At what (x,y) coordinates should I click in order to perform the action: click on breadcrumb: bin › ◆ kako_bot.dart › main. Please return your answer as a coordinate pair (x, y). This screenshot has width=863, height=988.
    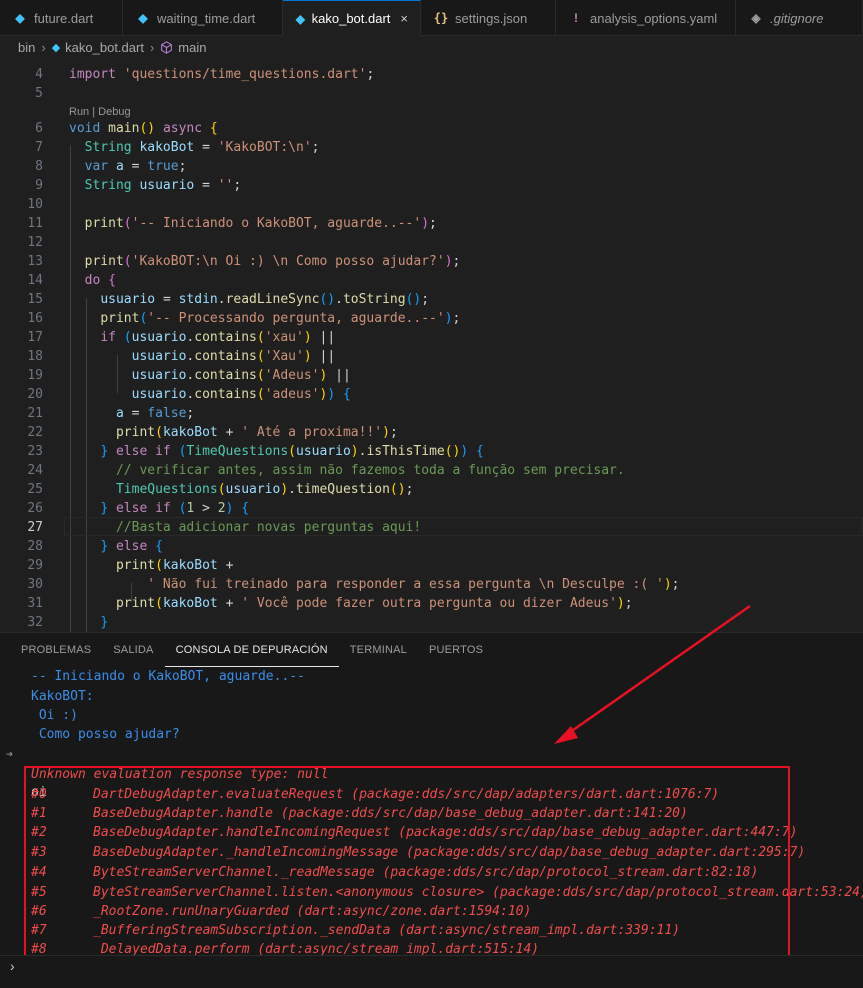
    Looking at the image, I should click on (431, 47).